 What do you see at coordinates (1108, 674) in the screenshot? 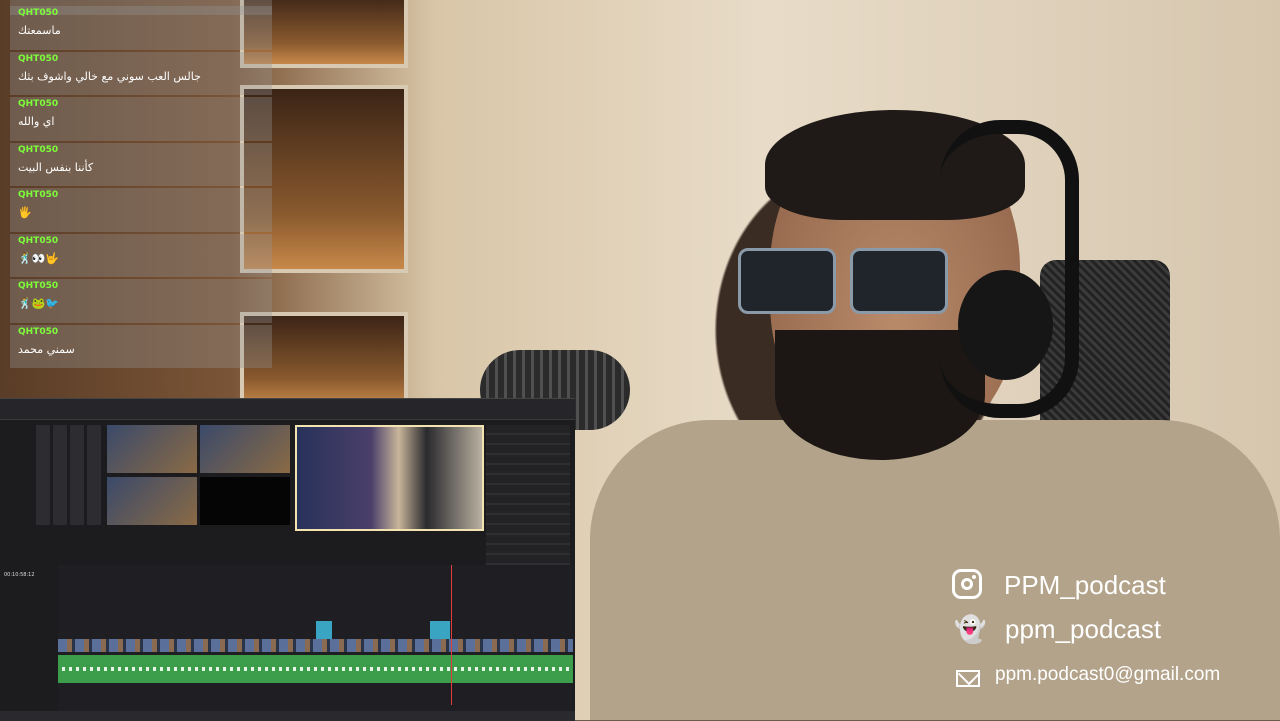
I see `email-address: ppm.podcast0@gmail.com` at bounding box center [1108, 674].